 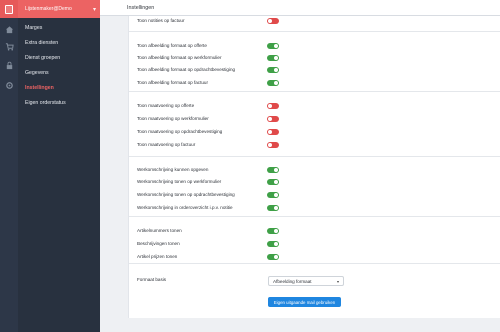 What do you see at coordinates (292, 281) in the screenshot?
I see `format-basis-value: Afbeelding formaat` at bounding box center [292, 281].